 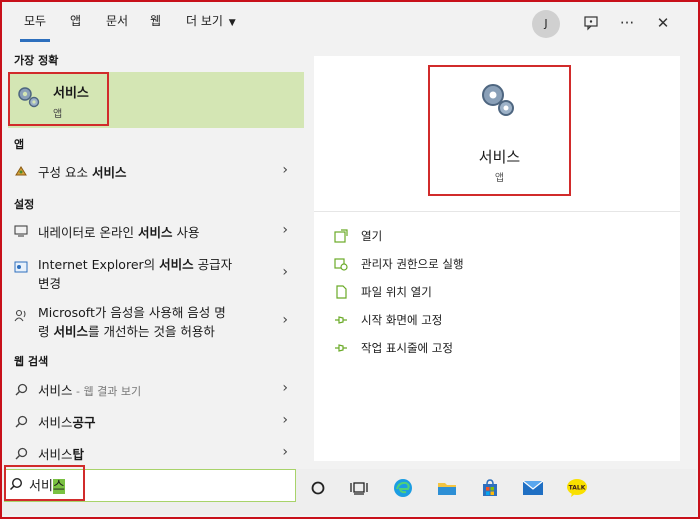 I want to click on divider, so click(x=497, y=211).